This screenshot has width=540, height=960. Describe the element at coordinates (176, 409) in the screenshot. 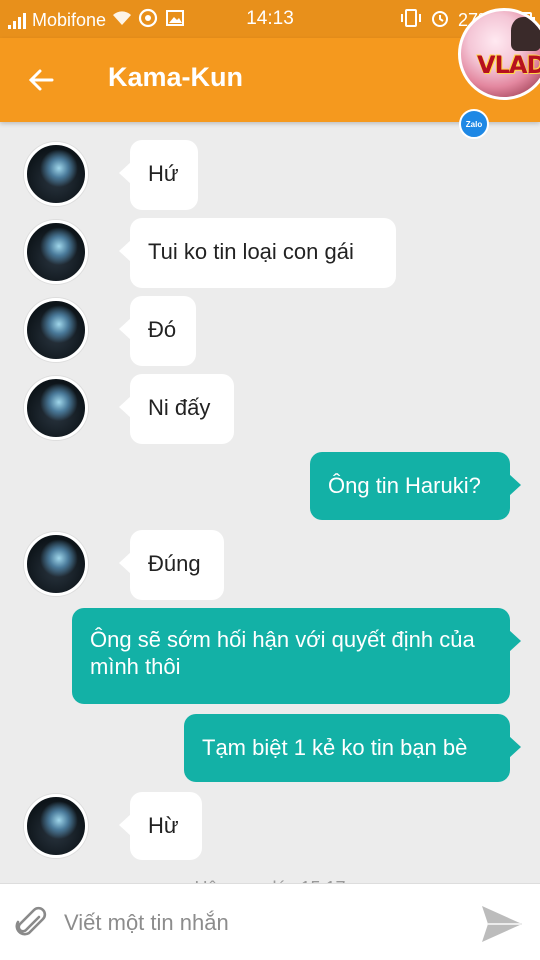

I see `incoming-message: Ni đấy` at that location.